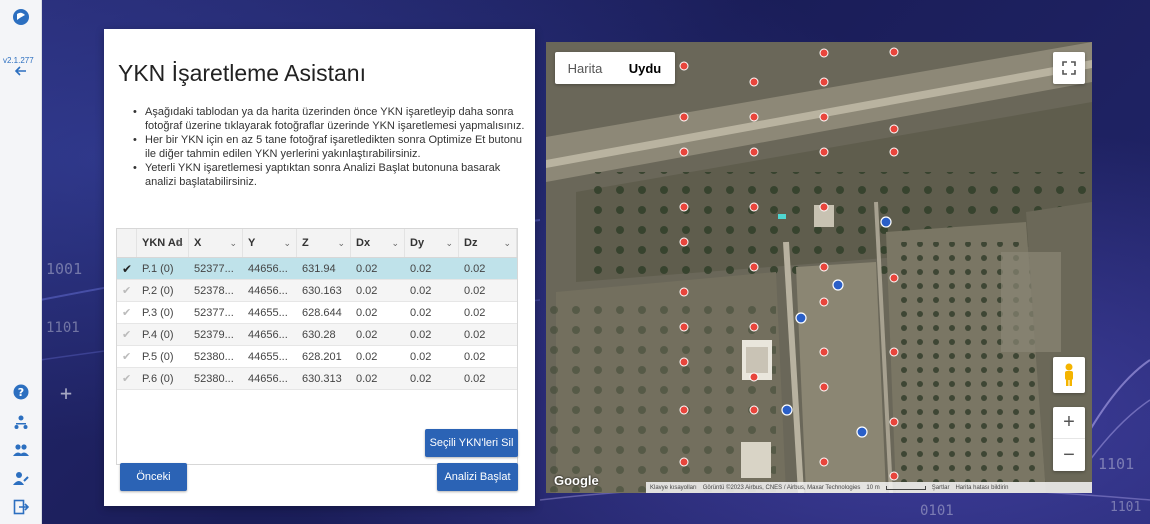 The height and width of the screenshot is (524, 1150). I want to click on column-header-name: YKN Ad ⇅, so click(163, 243).